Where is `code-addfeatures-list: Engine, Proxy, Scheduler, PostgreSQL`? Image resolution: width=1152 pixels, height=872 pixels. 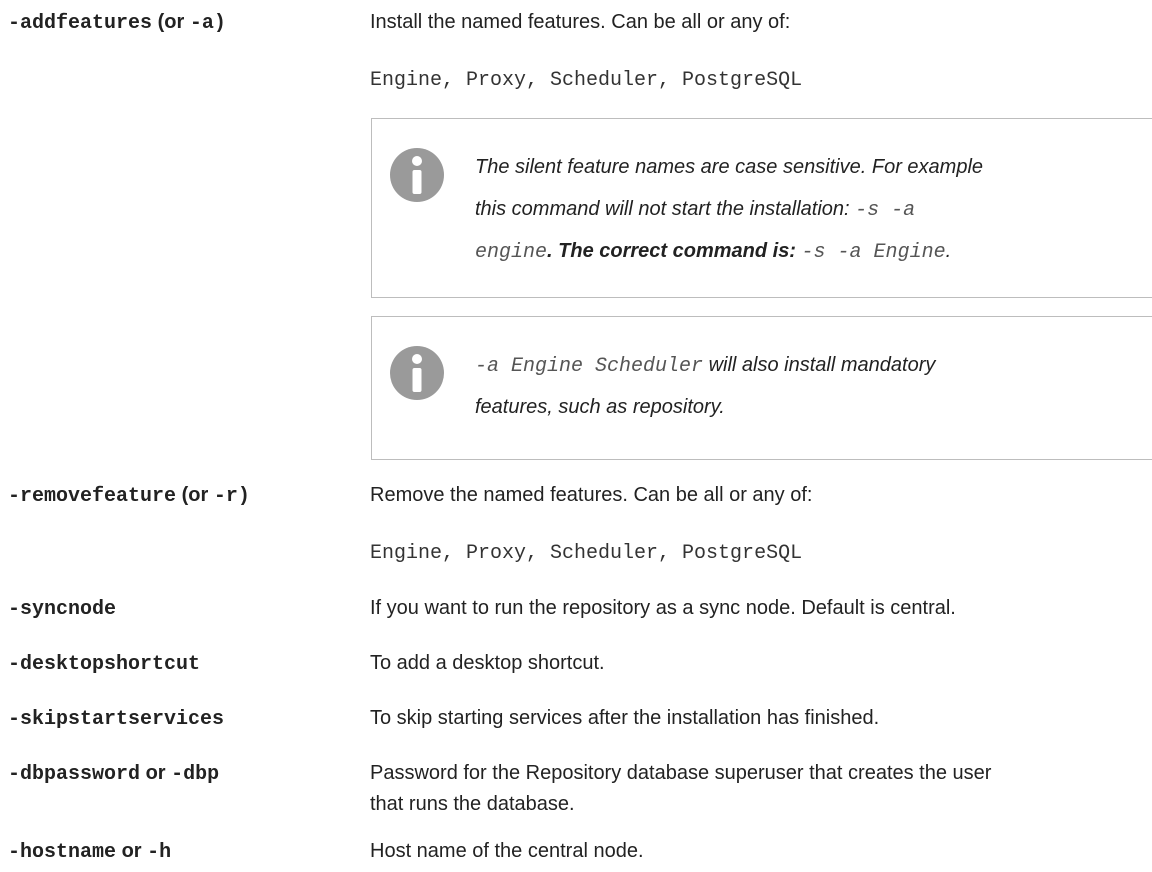 code-addfeatures-list: Engine, Proxy, Scheduler, PostgreSQL is located at coordinates (586, 80).